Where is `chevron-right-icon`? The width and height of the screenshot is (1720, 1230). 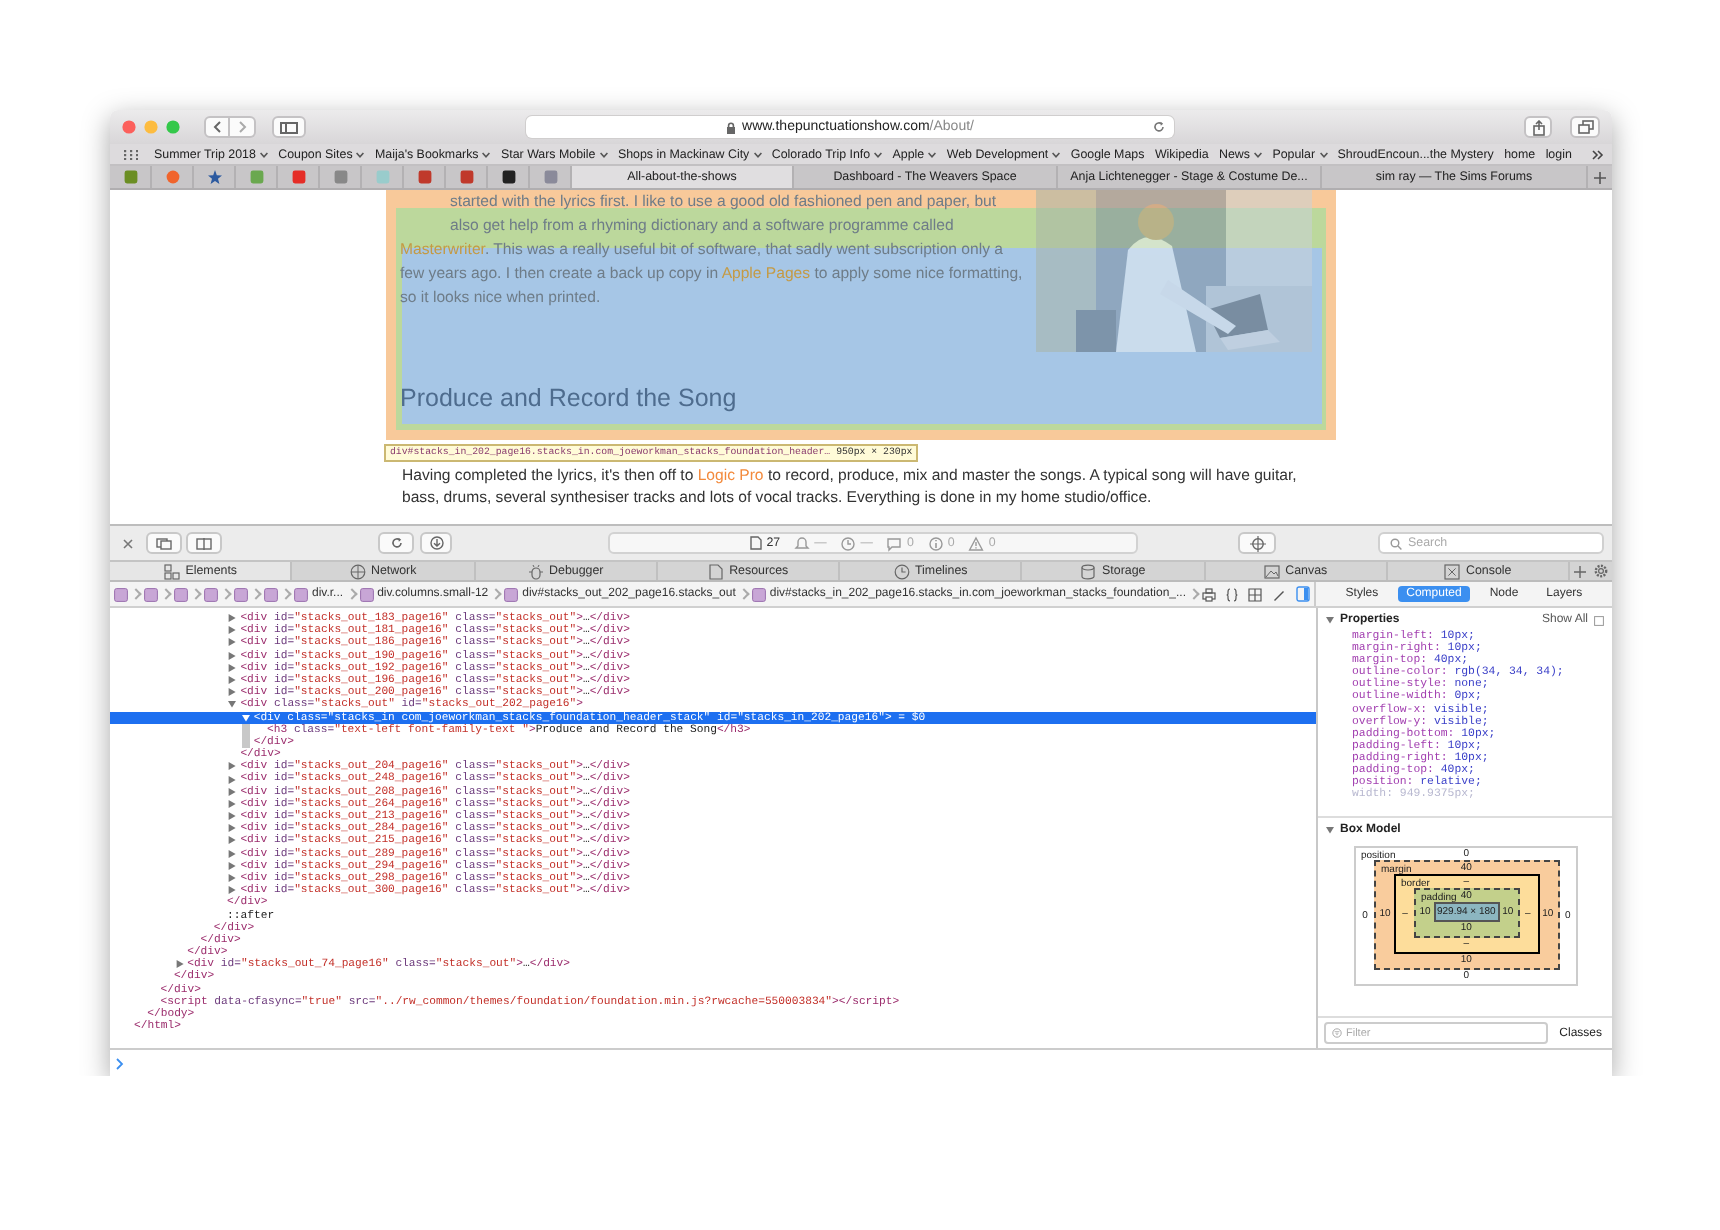 chevron-right-icon is located at coordinates (242, 127).